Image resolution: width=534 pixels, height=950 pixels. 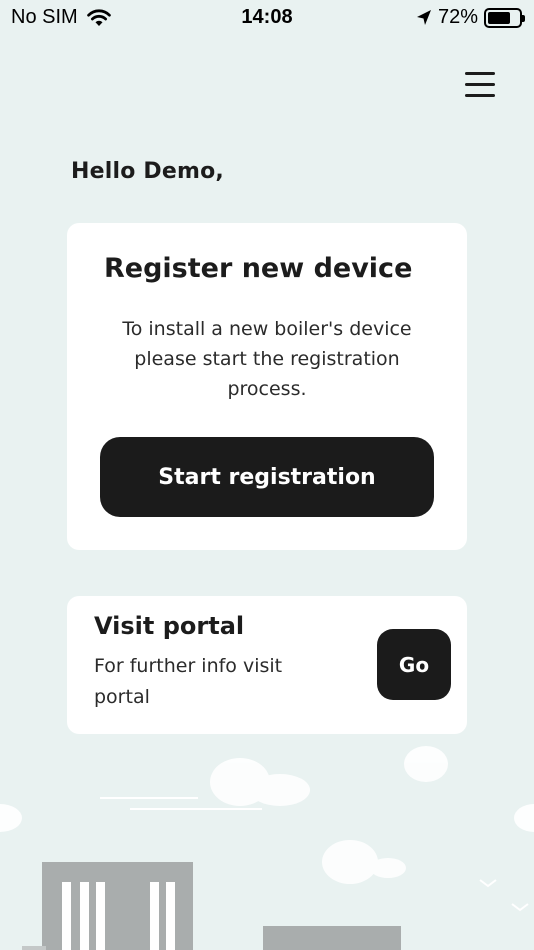 I want to click on hamburger-menu-icon, so click(x=480, y=85).